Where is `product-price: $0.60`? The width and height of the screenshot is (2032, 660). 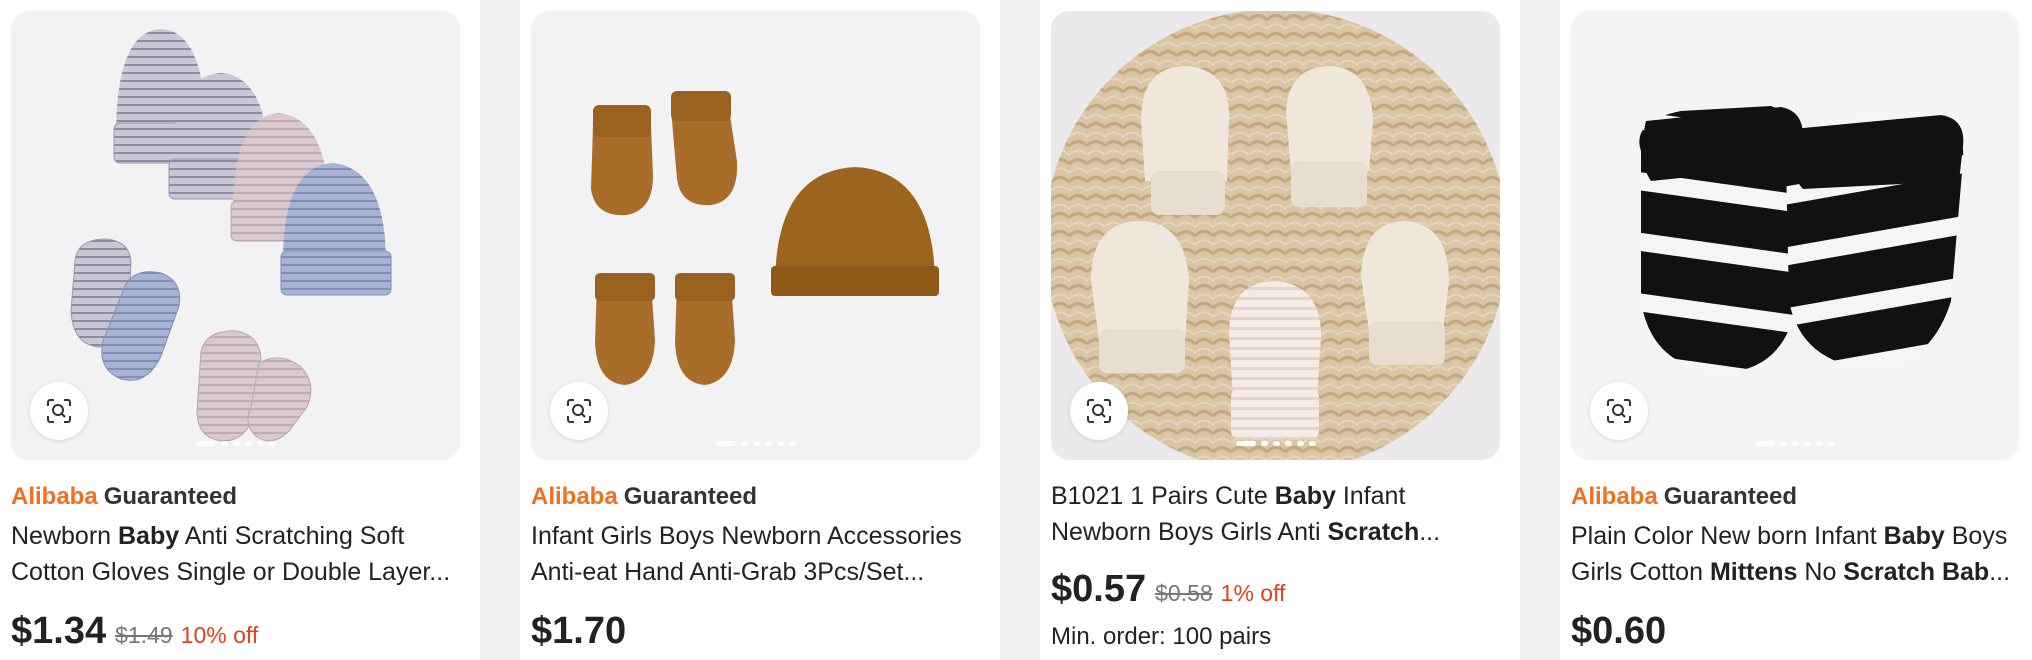 product-price: $0.60 is located at coordinates (1619, 631).